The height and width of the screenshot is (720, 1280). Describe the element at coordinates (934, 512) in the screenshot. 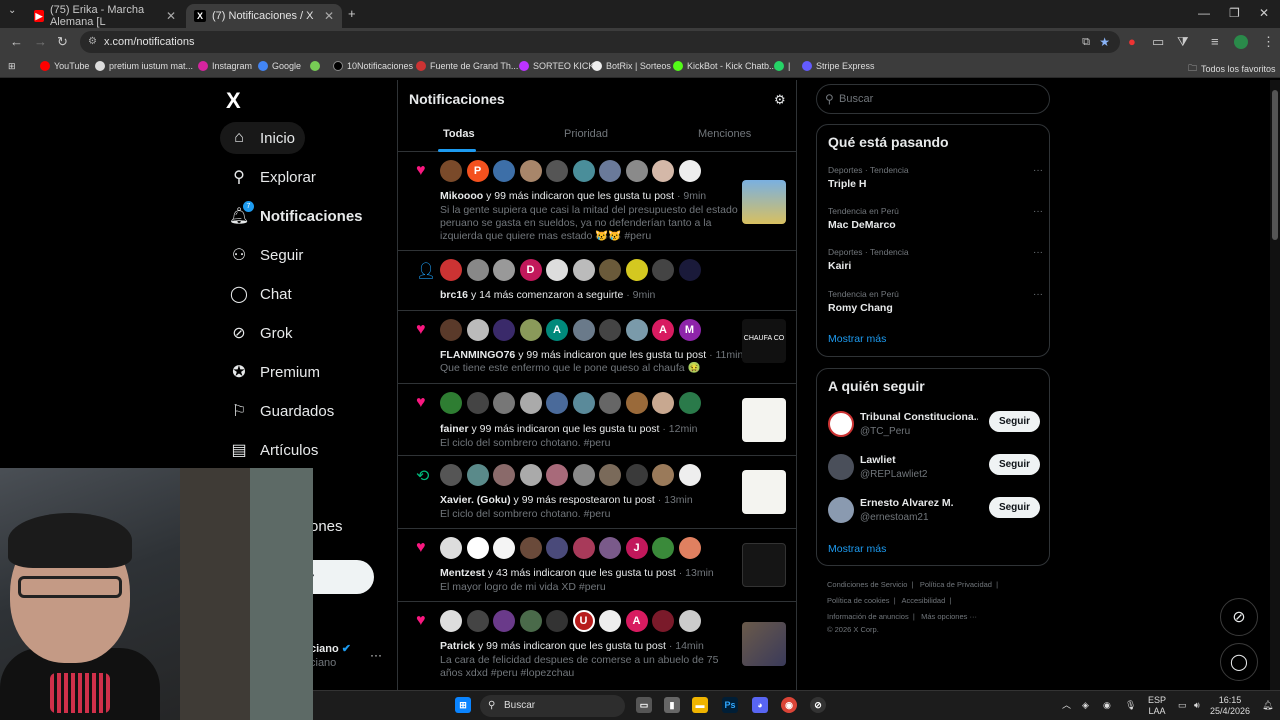

I see `follow-suggestion: Ernesto Alvarez M. @ernestoam21 Seguir` at that location.